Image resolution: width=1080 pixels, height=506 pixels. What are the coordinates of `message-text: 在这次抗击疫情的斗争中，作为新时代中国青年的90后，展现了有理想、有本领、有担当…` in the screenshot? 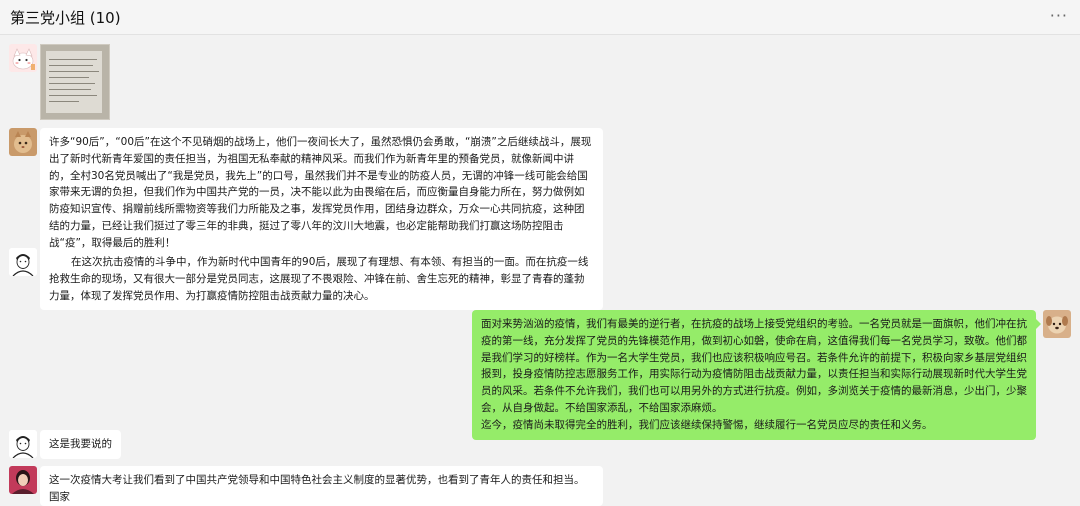 It's located at (319, 279).